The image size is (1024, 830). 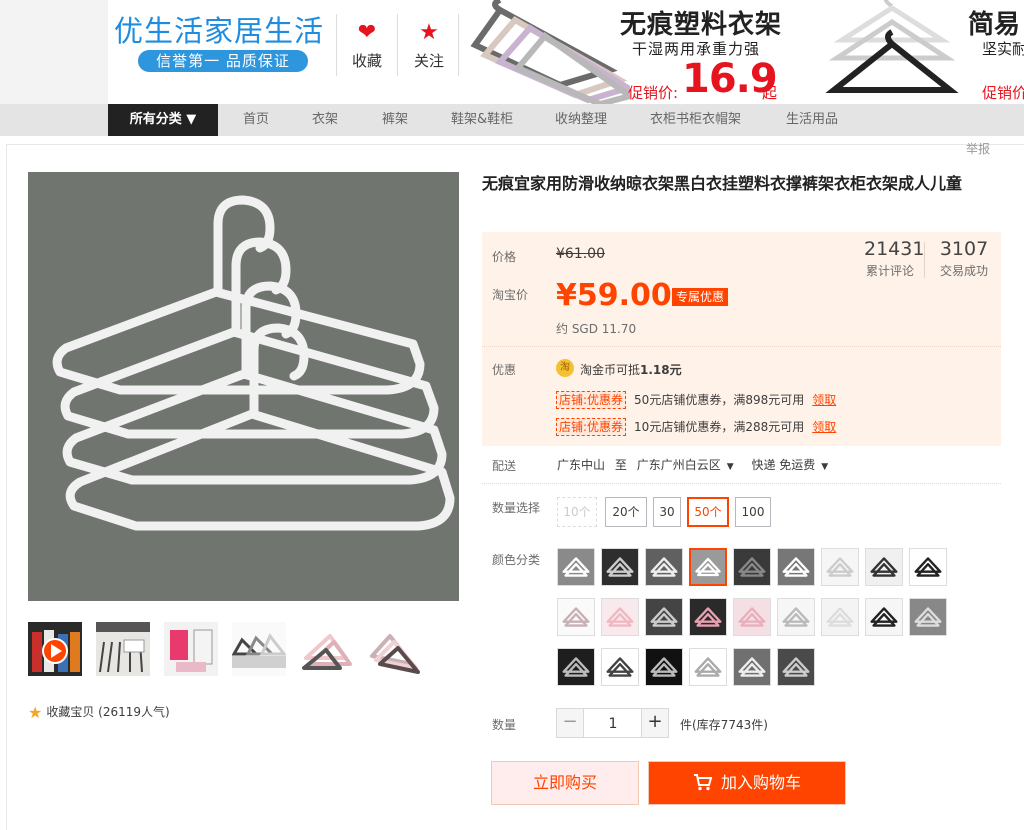 What do you see at coordinates (620, 465) in the screenshot?
I see `ship-to-word: 至` at bounding box center [620, 465].